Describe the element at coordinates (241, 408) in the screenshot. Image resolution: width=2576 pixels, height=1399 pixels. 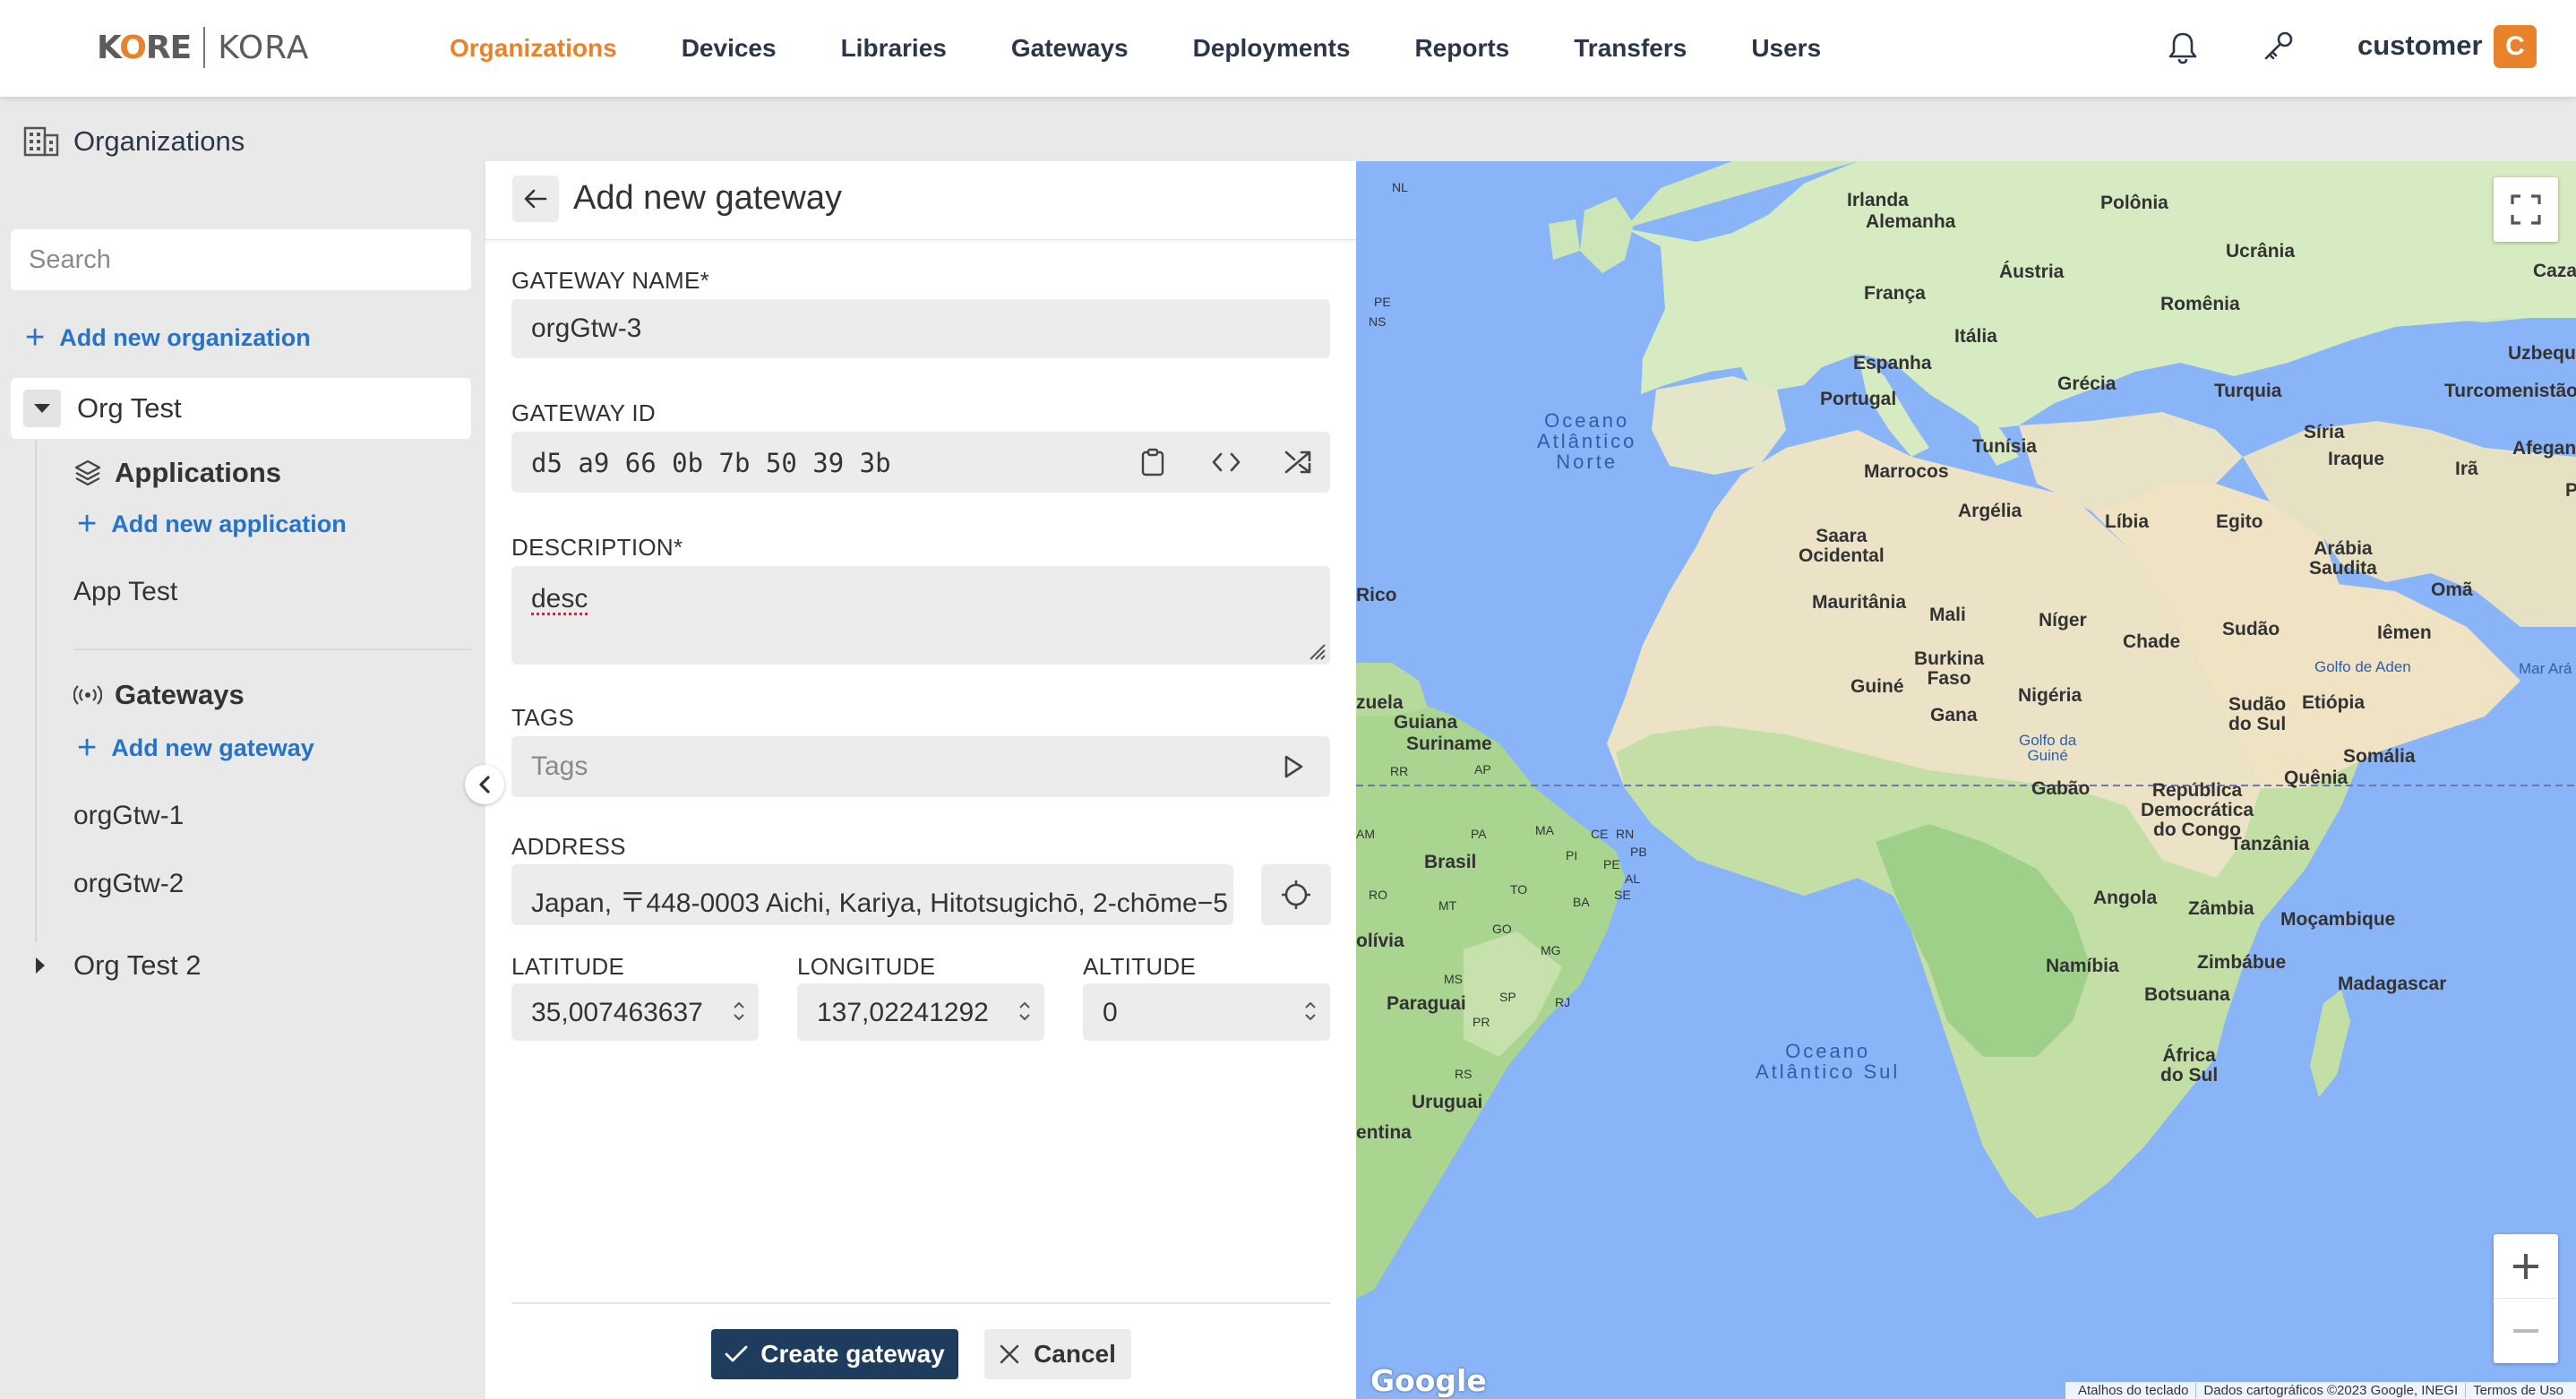
I see `org-tree-item-org-test: Org Test` at that location.